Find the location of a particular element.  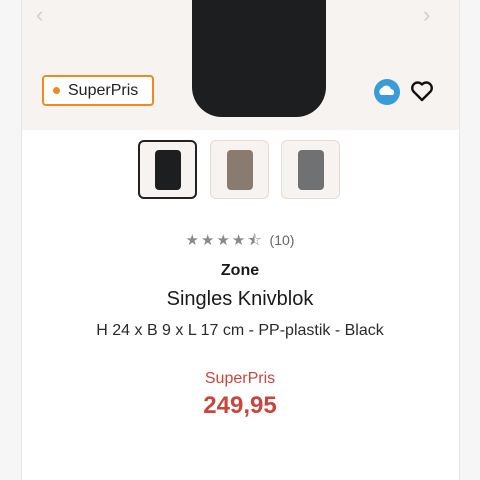

superpris-badge: SuperPris is located at coordinates (98, 90).